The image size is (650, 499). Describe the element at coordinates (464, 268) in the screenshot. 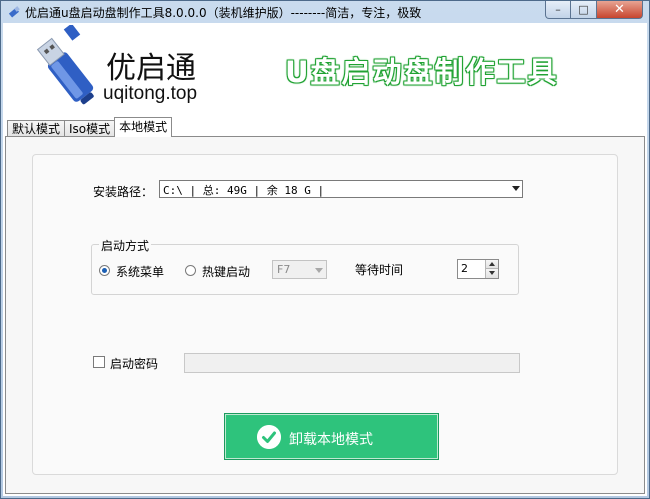

I see `wait-time-value: 2` at that location.